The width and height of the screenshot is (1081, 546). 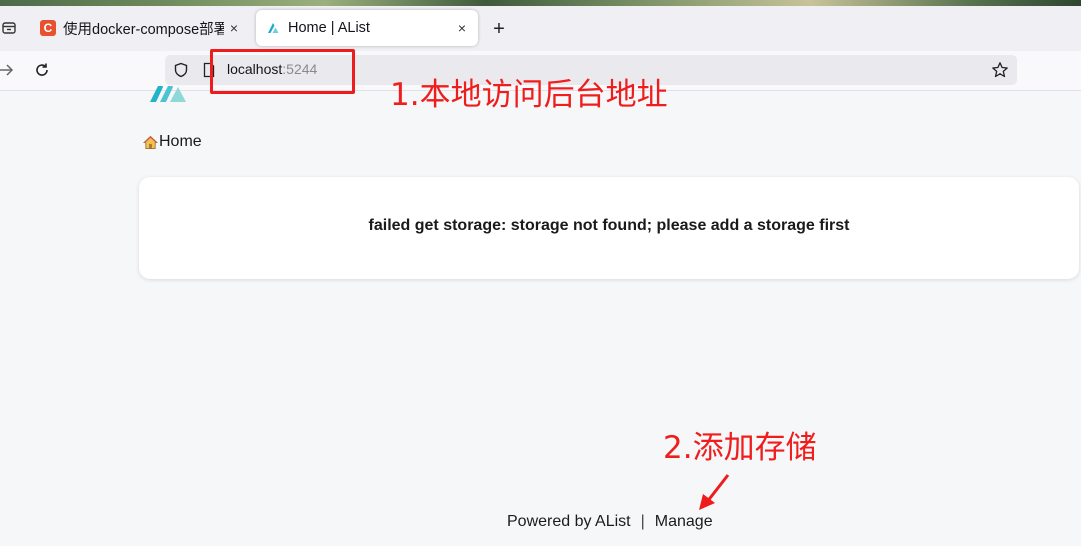 What do you see at coordinates (282, 71) in the screenshot?
I see `url-highlight-annotation` at bounding box center [282, 71].